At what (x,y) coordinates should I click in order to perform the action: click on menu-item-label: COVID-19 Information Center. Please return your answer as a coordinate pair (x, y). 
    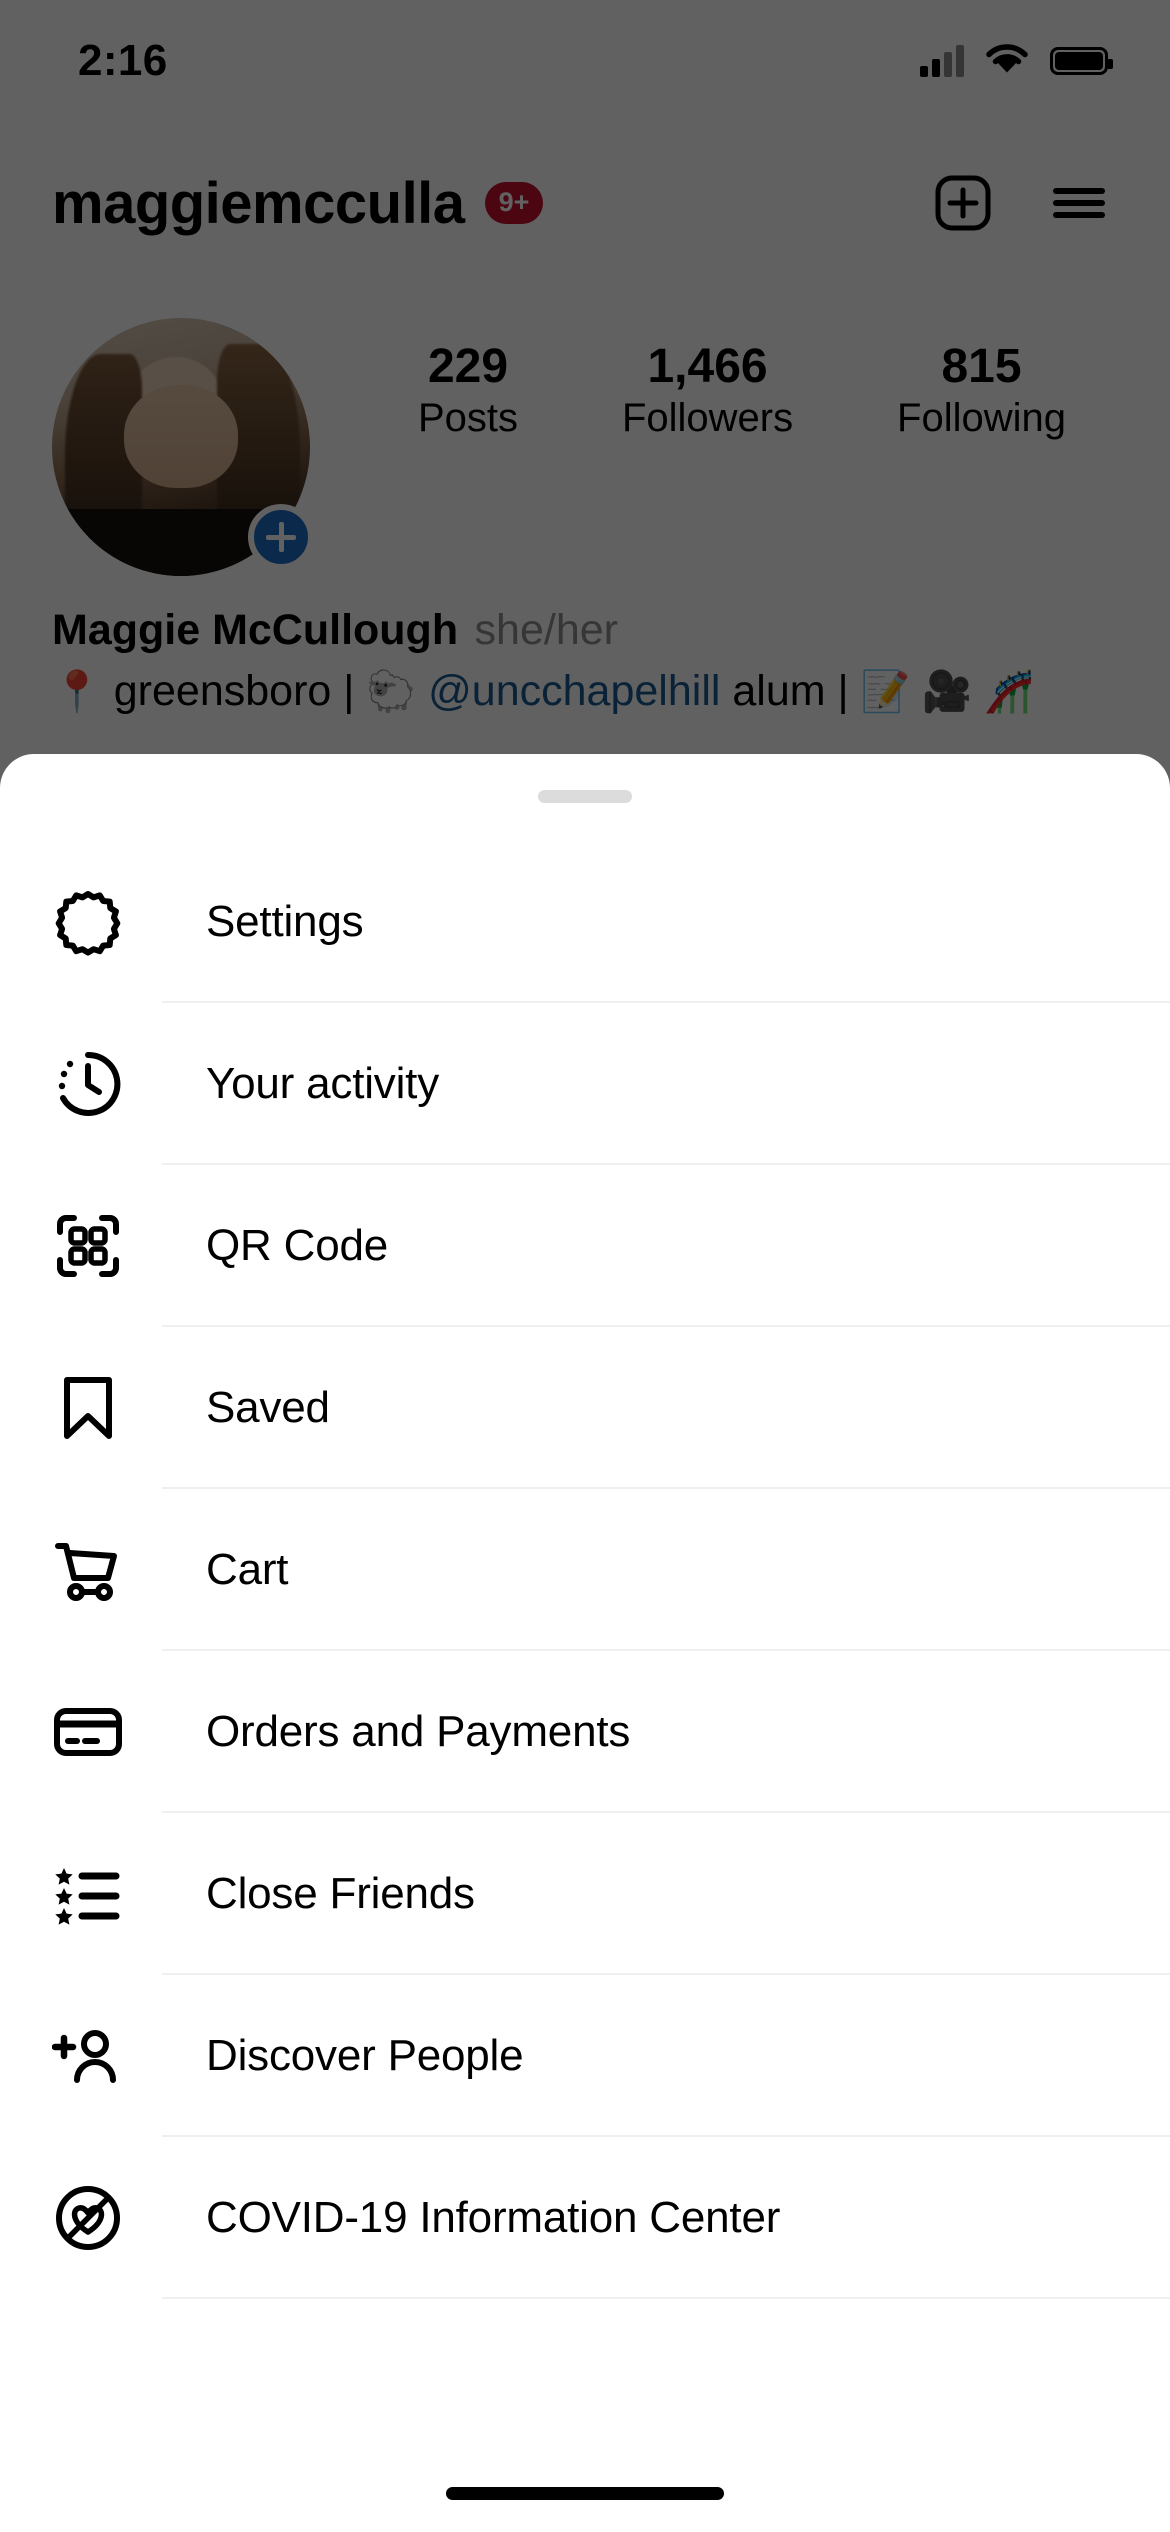
    Looking at the image, I should click on (493, 2217).